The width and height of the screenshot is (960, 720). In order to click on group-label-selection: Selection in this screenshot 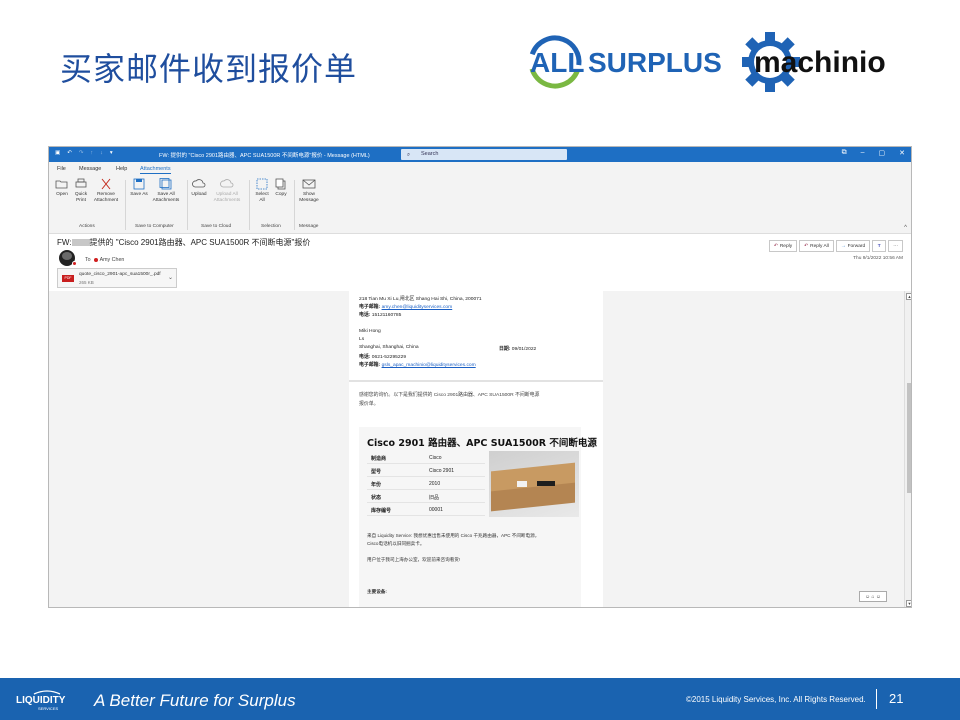, I will do `click(271, 226)`.